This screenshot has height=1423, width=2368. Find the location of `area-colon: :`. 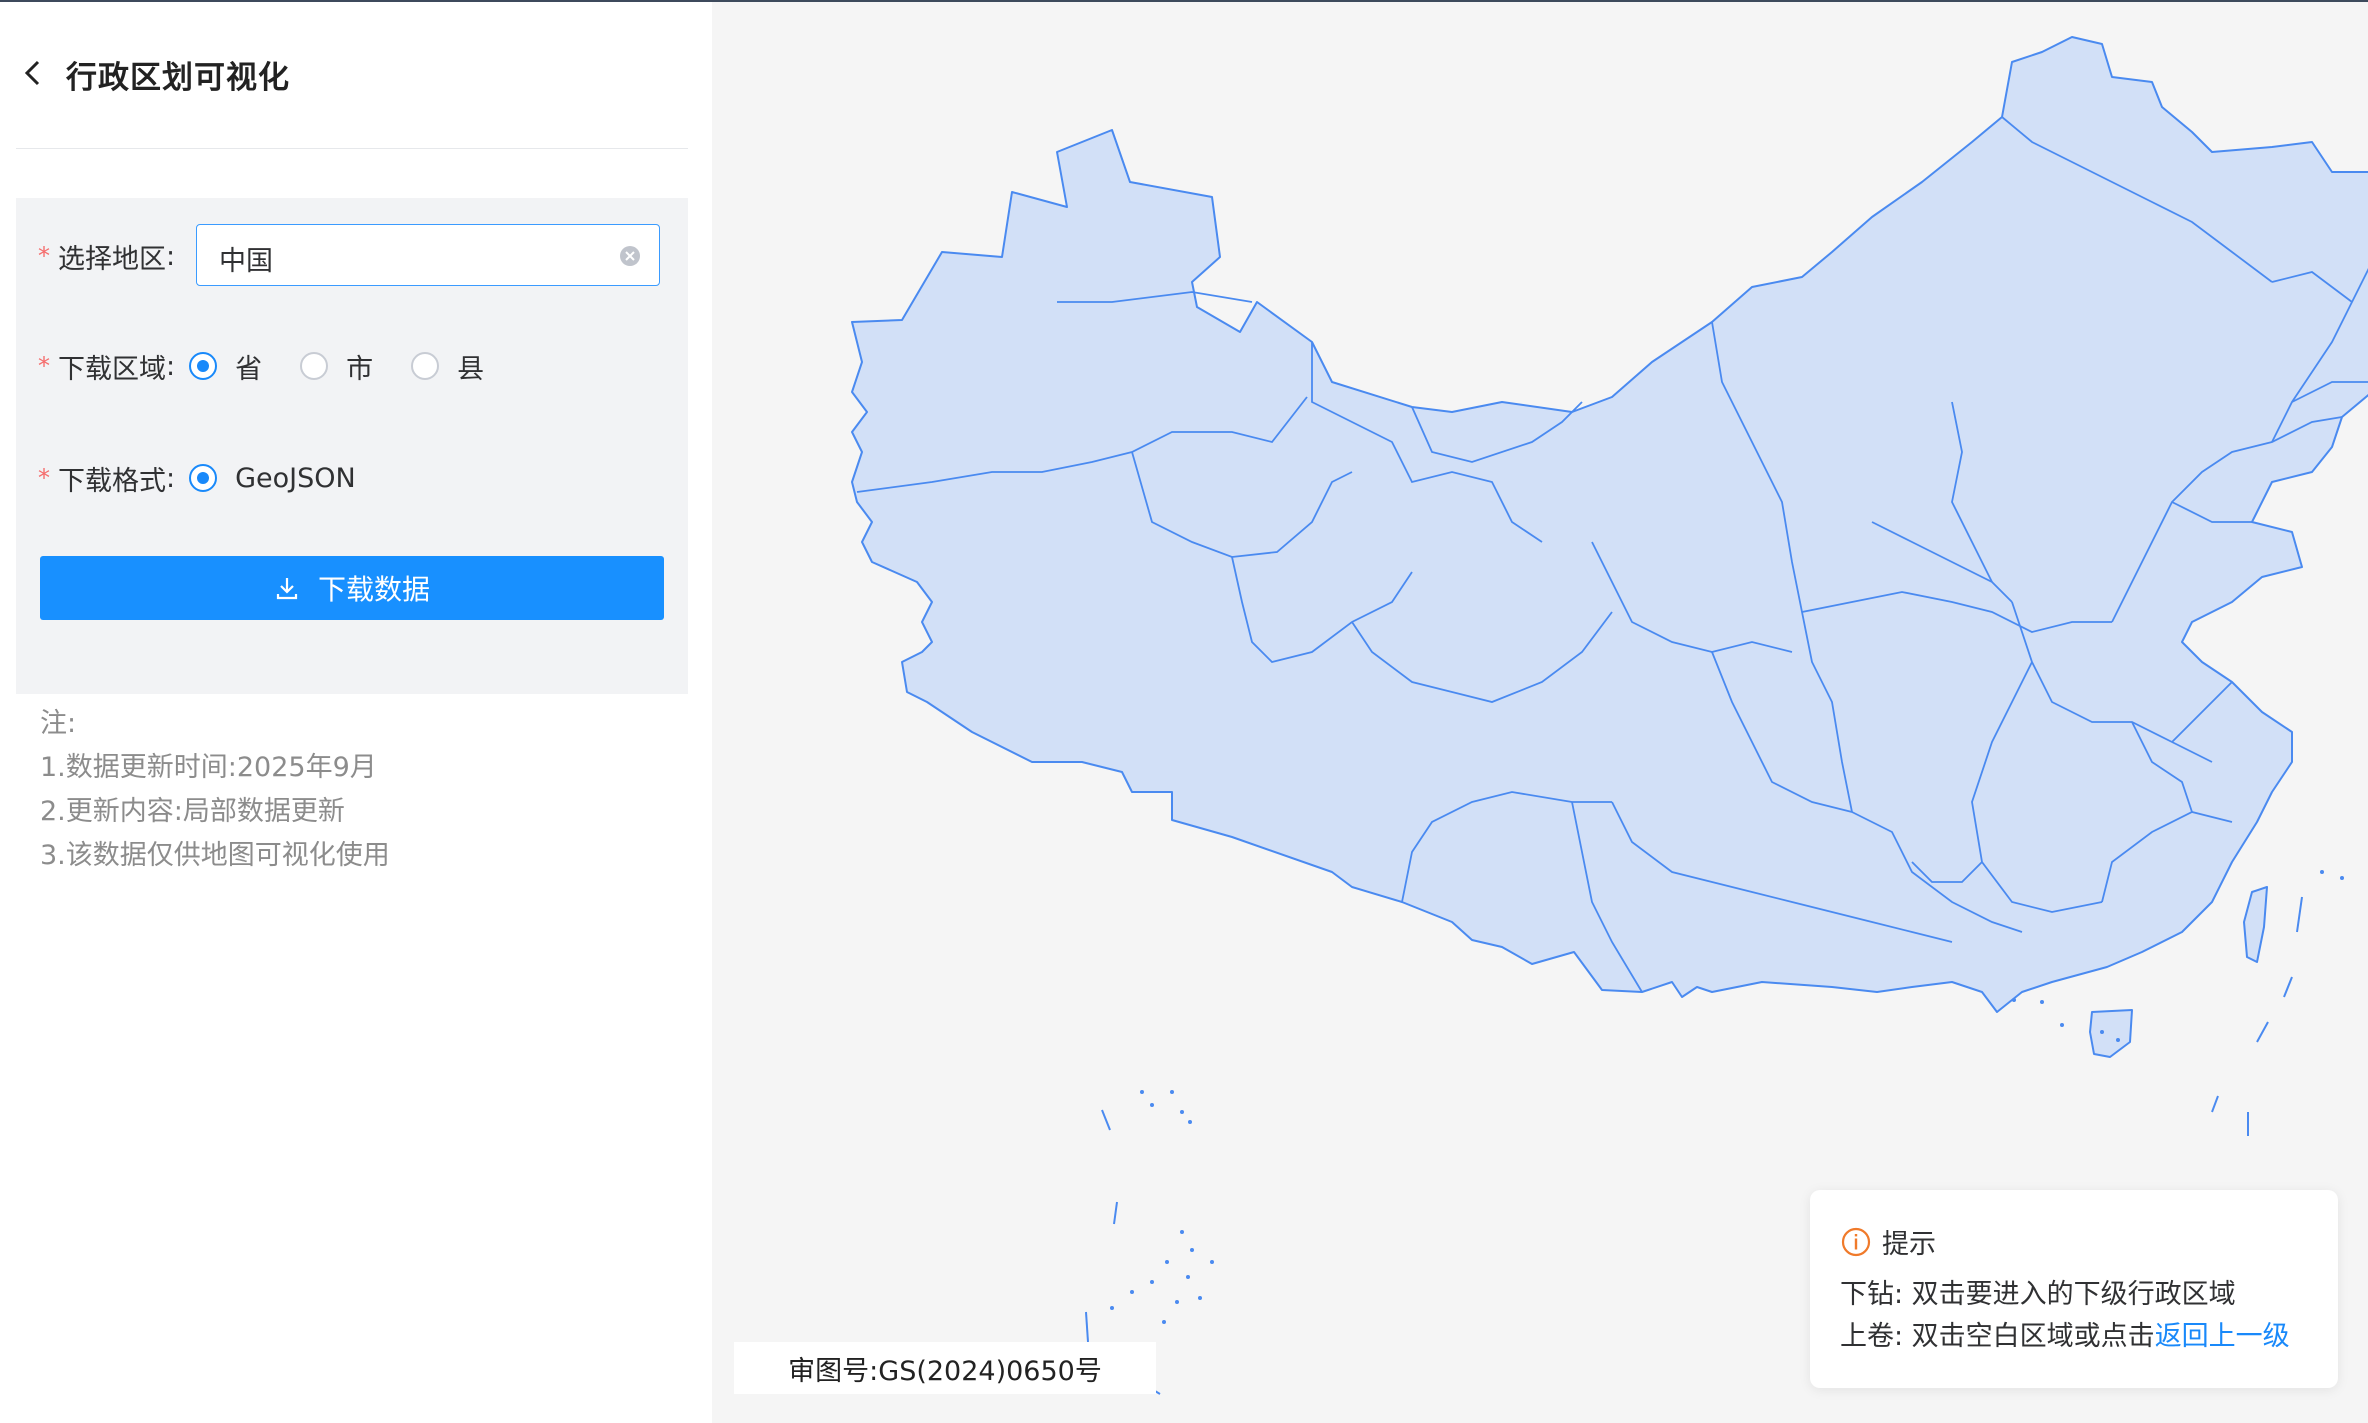

area-colon: : is located at coordinates (171, 366).